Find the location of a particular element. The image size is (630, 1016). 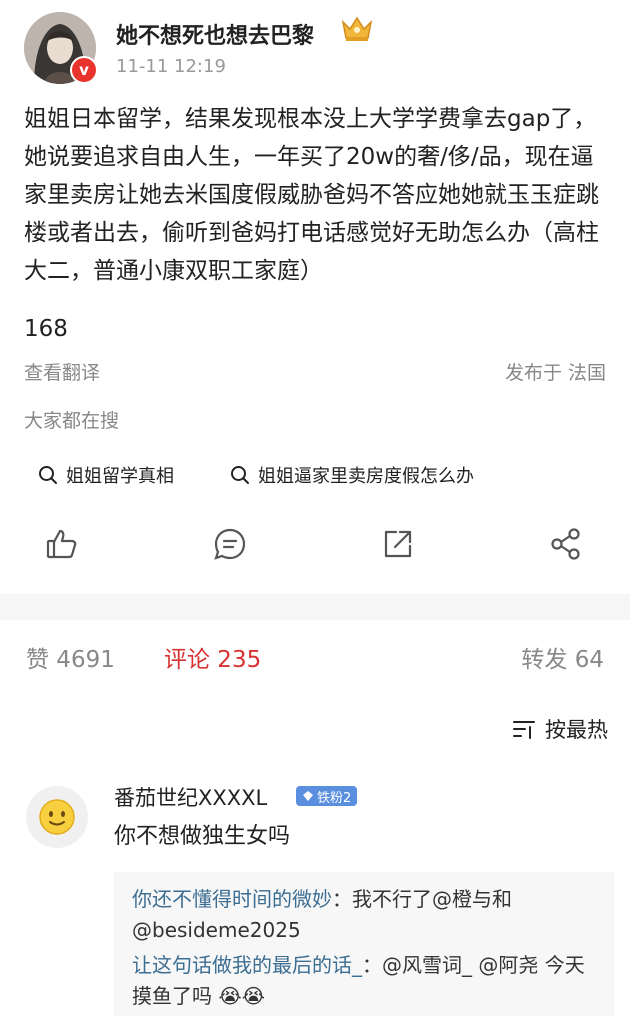

post-location: 发布于 法国 is located at coordinates (555, 373).